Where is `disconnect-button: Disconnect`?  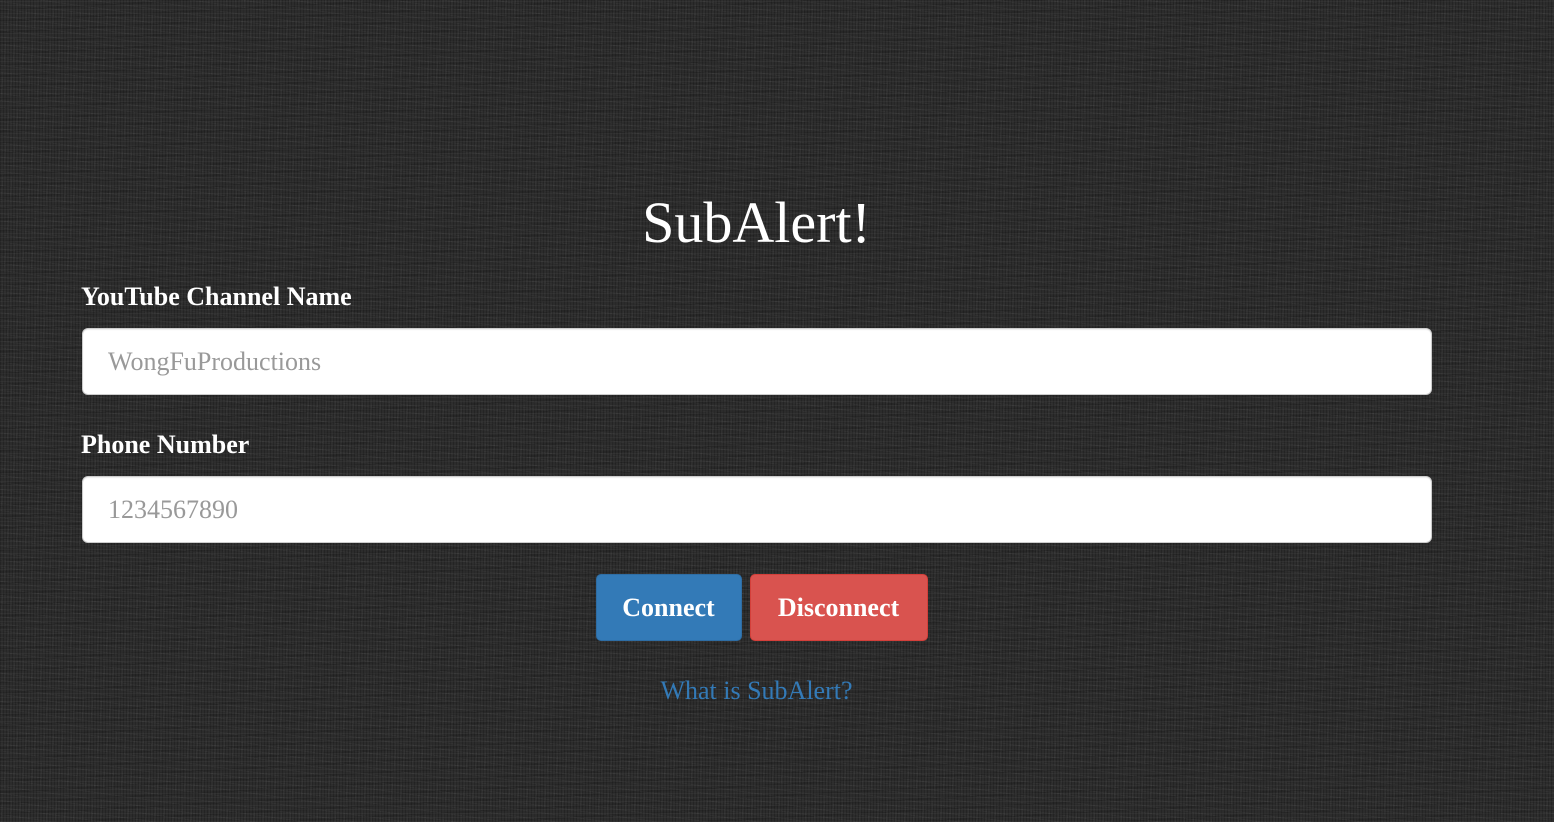
disconnect-button: Disconnect is located at coordinates (838, 607).